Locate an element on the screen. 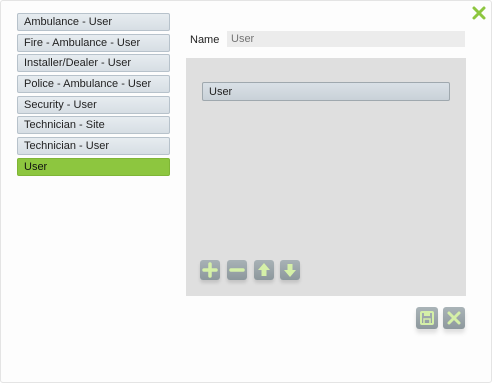 This screenshot has width=492, height=384. arrow-up-icon is located at coordinates (264, 269).